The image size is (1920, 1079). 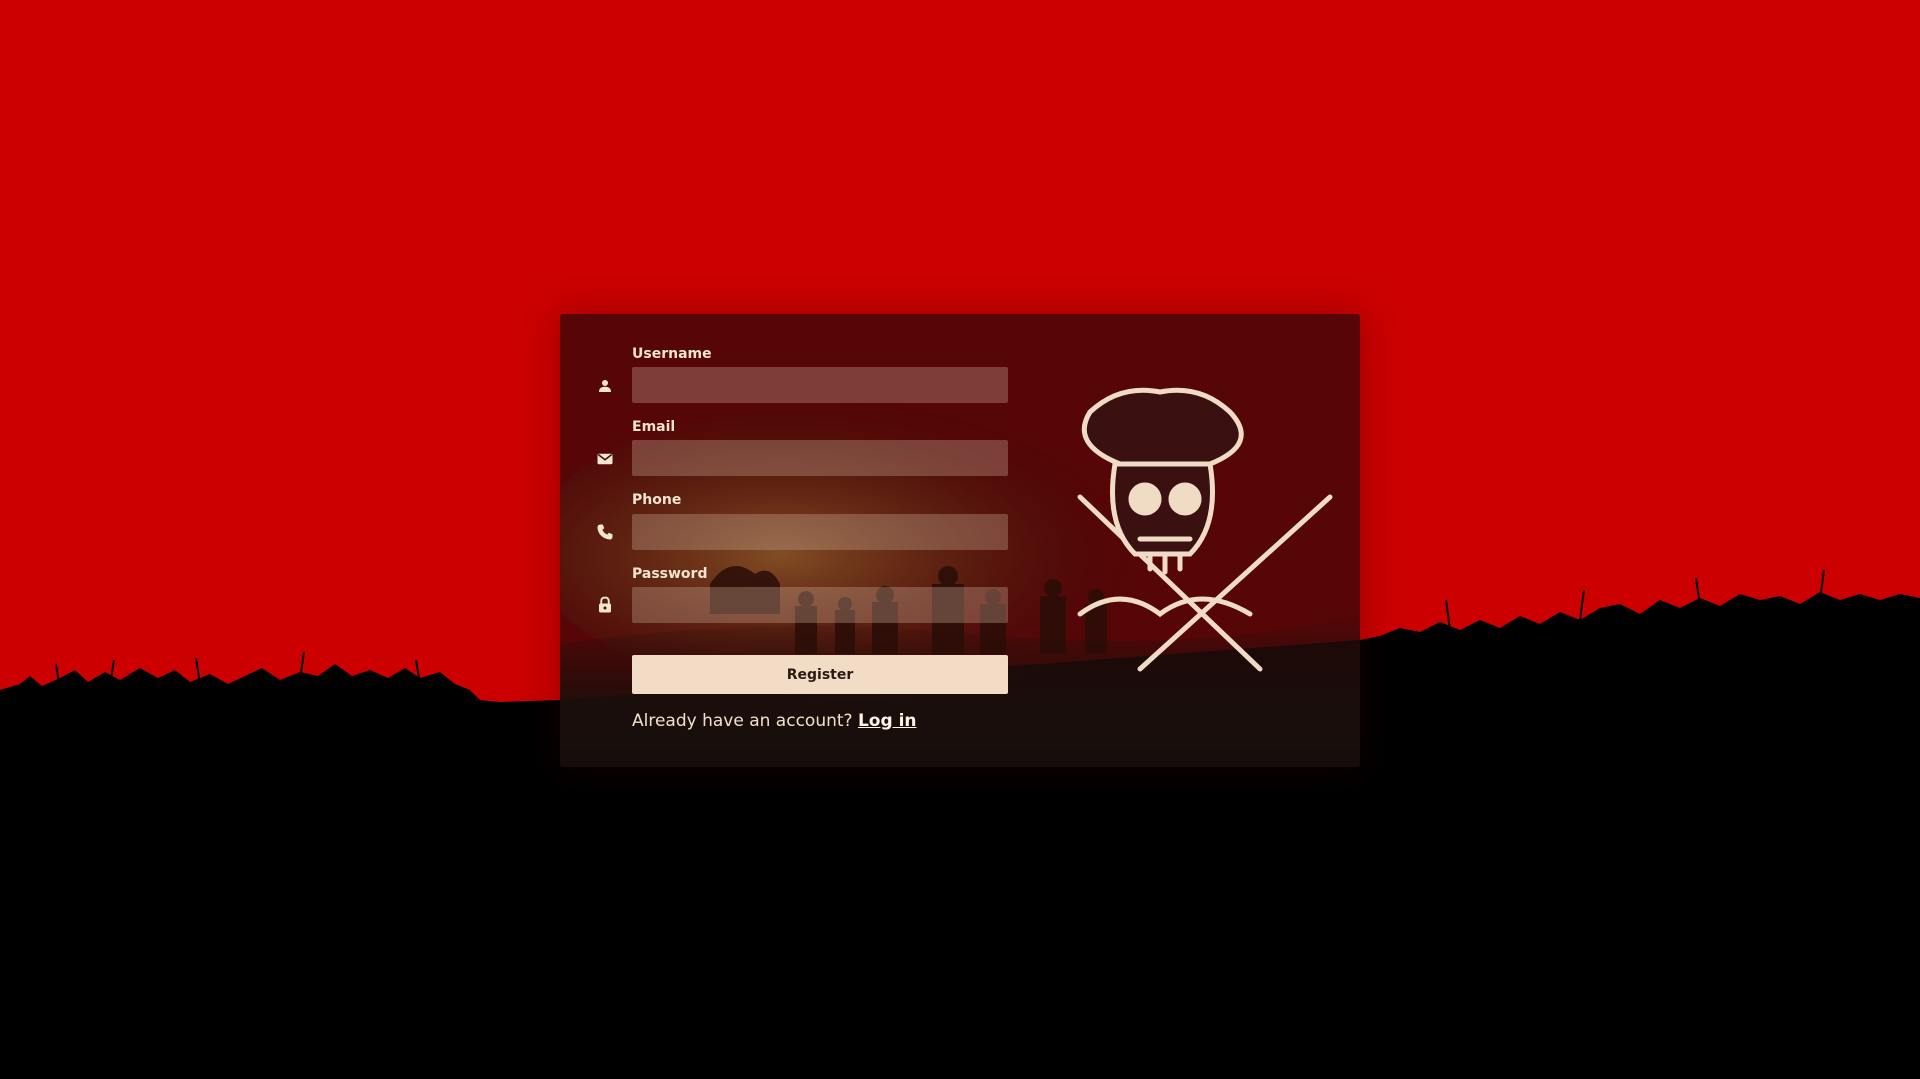 What do you see at coordinates (742, 721) in the screenshot?
I see `login-prompt-text: Already have an account?` at bounding box center [742, 721].